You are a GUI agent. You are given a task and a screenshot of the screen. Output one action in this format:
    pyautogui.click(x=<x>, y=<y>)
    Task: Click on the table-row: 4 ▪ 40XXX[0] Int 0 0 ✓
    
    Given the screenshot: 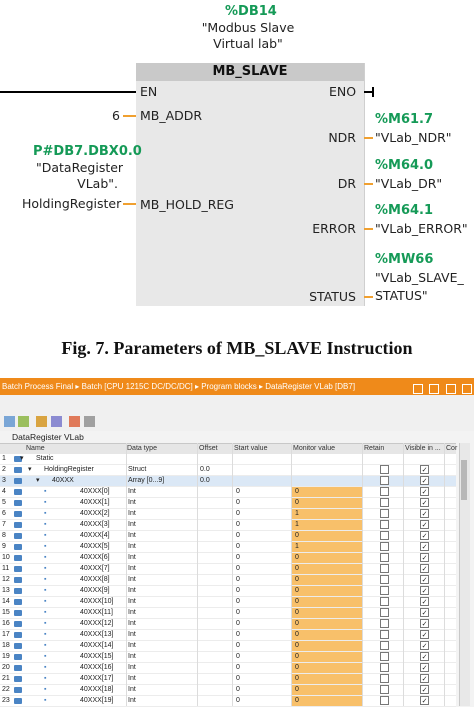 What is the action you would take?
    pyautogui.click(x=228, y=492)
    